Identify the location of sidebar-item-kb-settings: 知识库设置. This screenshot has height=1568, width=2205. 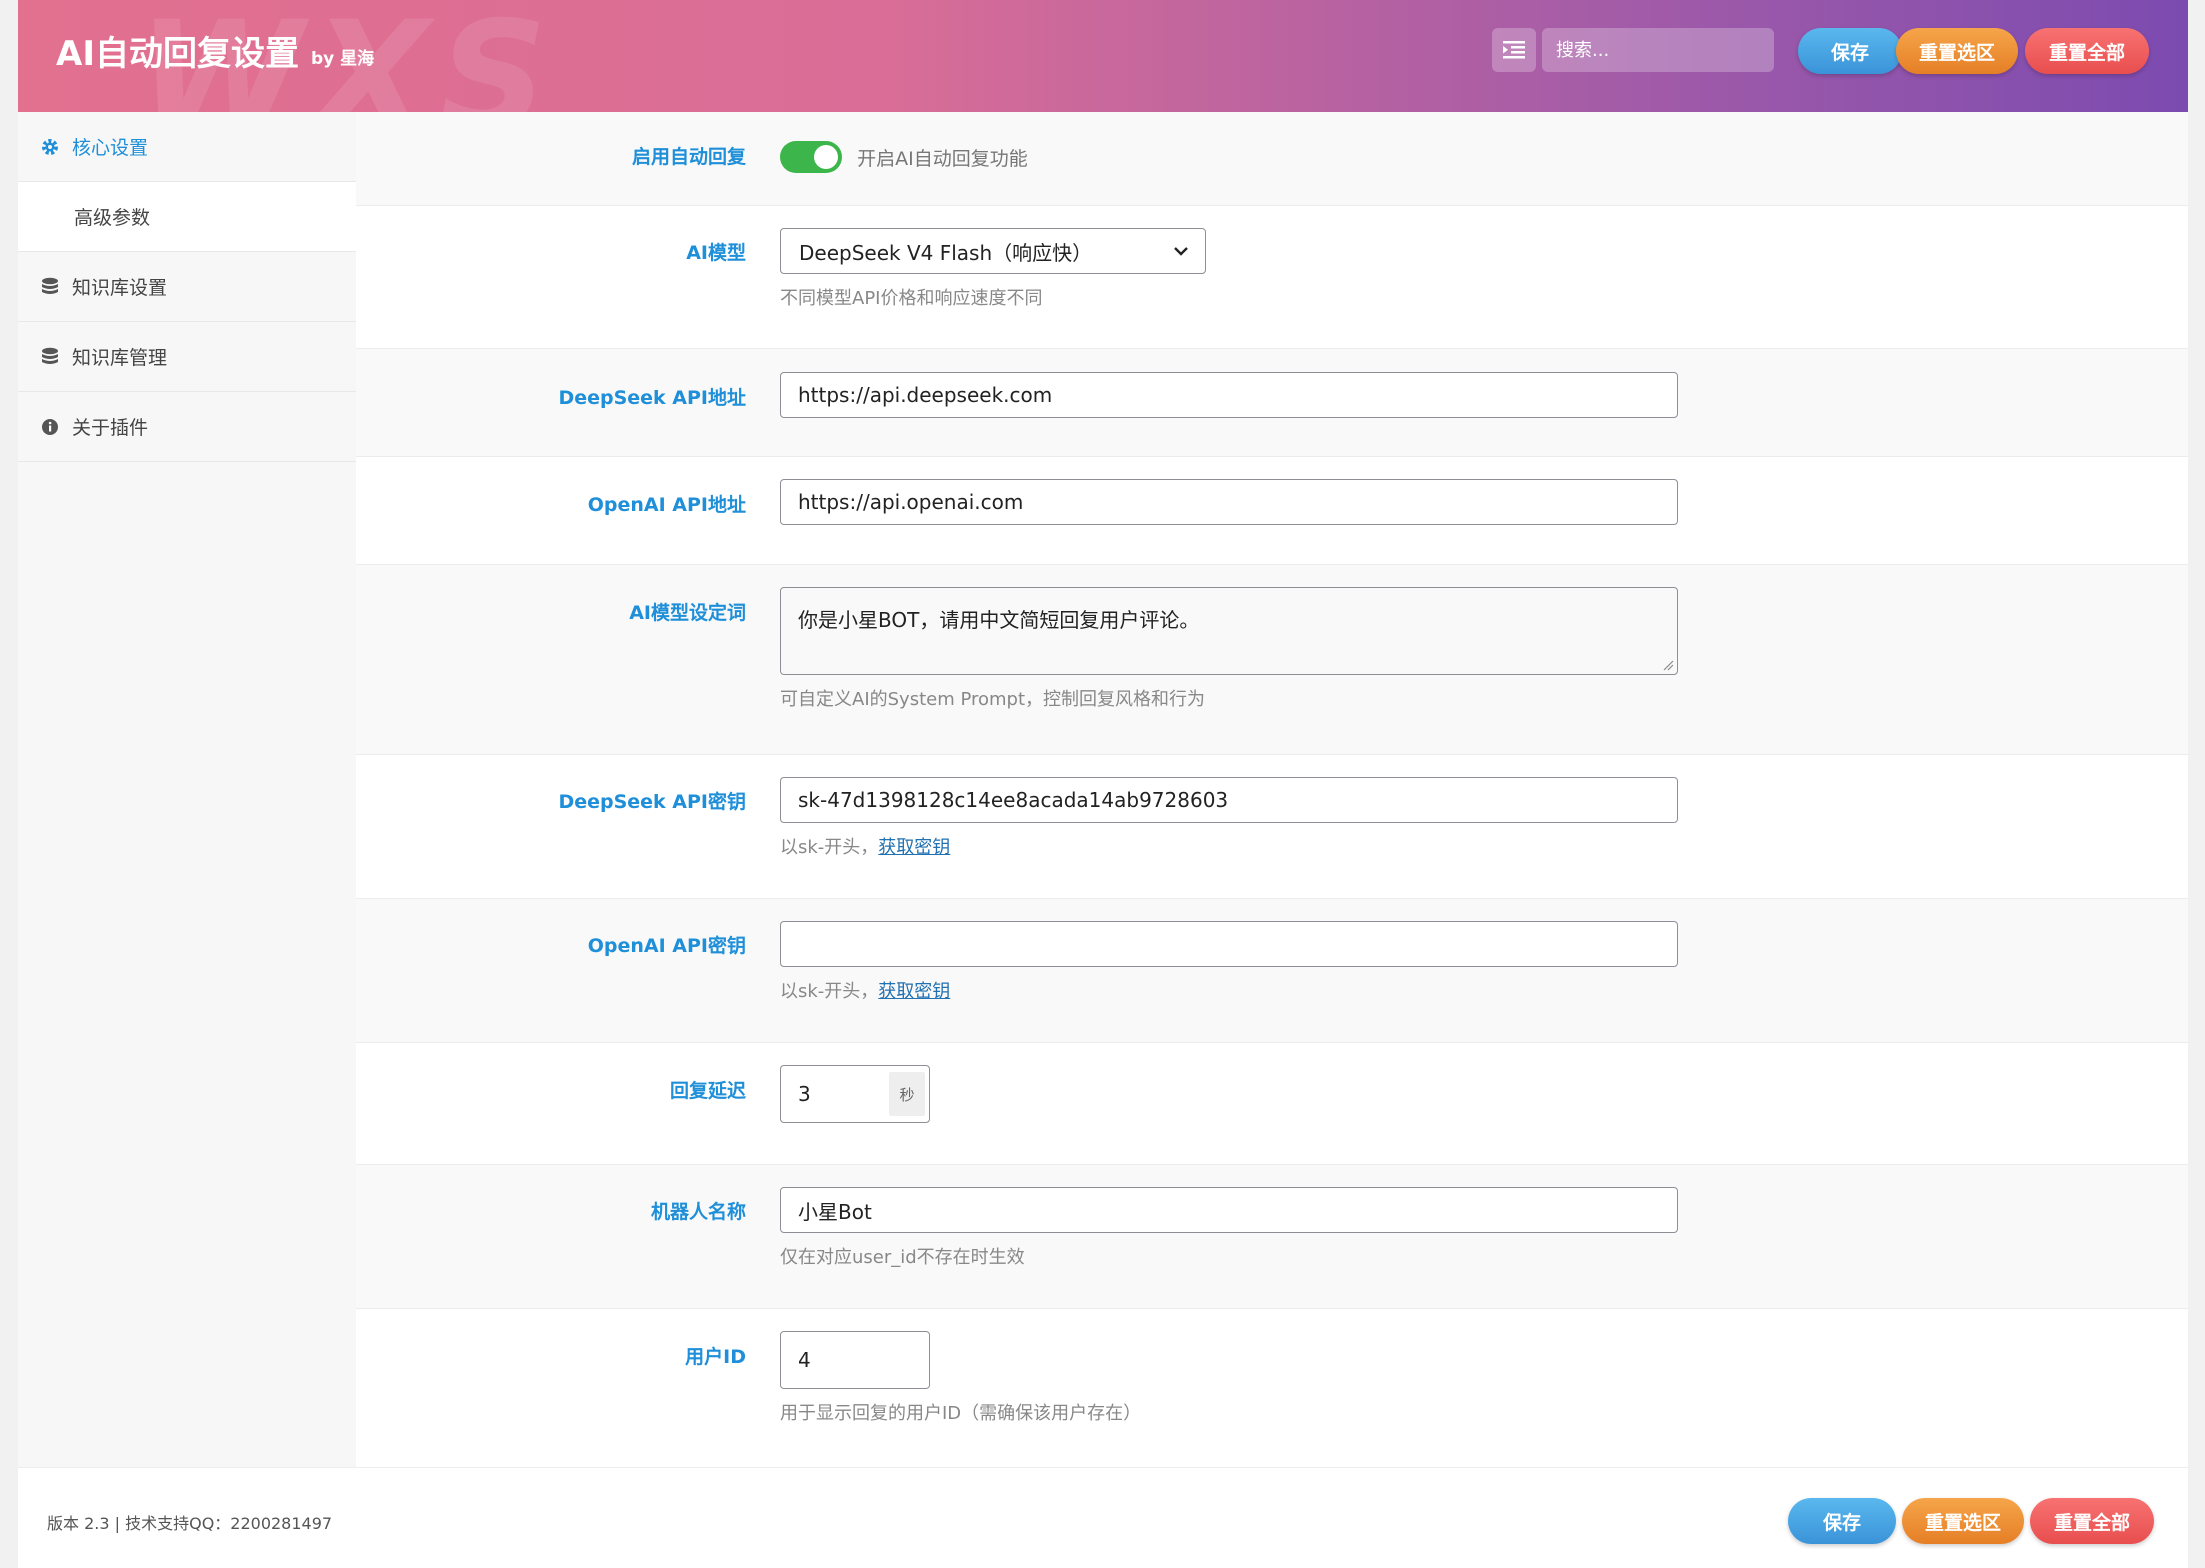
(187, 287).